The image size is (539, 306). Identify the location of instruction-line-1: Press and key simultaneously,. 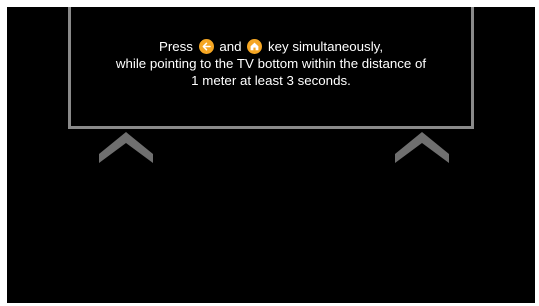
(271, 46).